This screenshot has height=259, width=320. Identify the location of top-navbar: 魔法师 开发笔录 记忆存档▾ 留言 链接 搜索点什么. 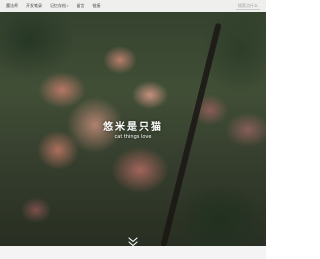
(133, 6).